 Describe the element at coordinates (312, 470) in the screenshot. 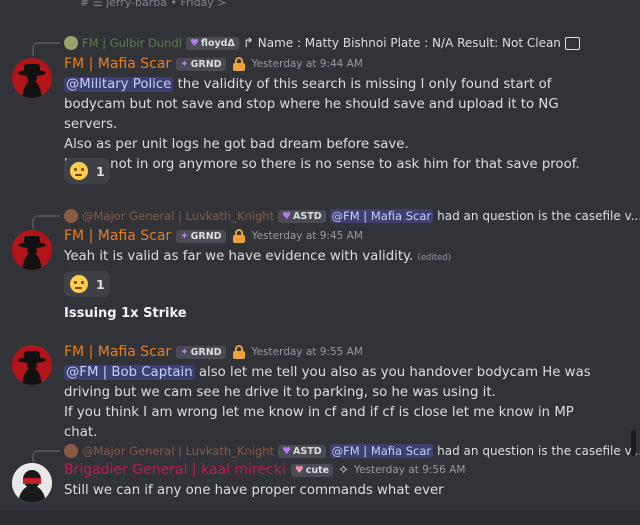

I see `author-tag: ♥ cute` at that location.